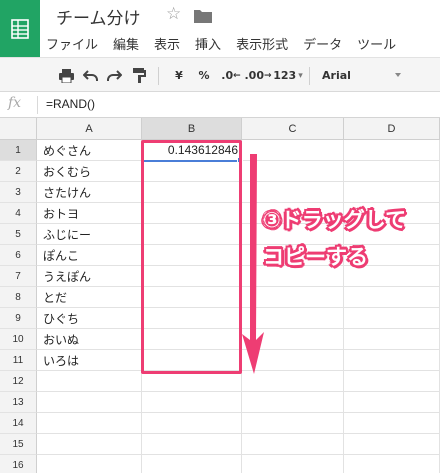 The width and height of the screenshot is (440, 473). I want to click on cell-d14, so click(392, 423).